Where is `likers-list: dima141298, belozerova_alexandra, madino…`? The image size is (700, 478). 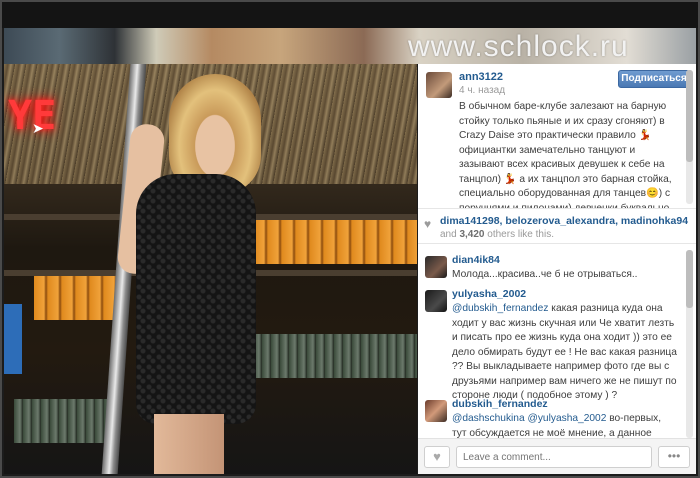
likers-list: dima141298, belozerova_alexandra, madino… is located at coordinates (564, 221).